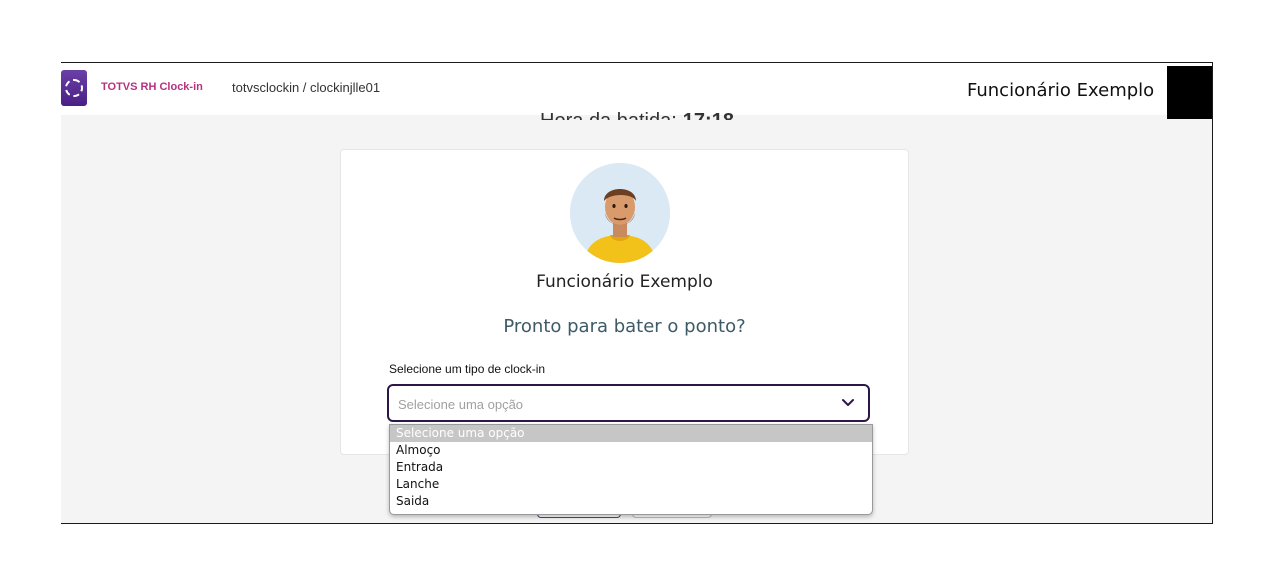  I want to click on app-name: TOTVS RH Clock-in, so click(152, 87).